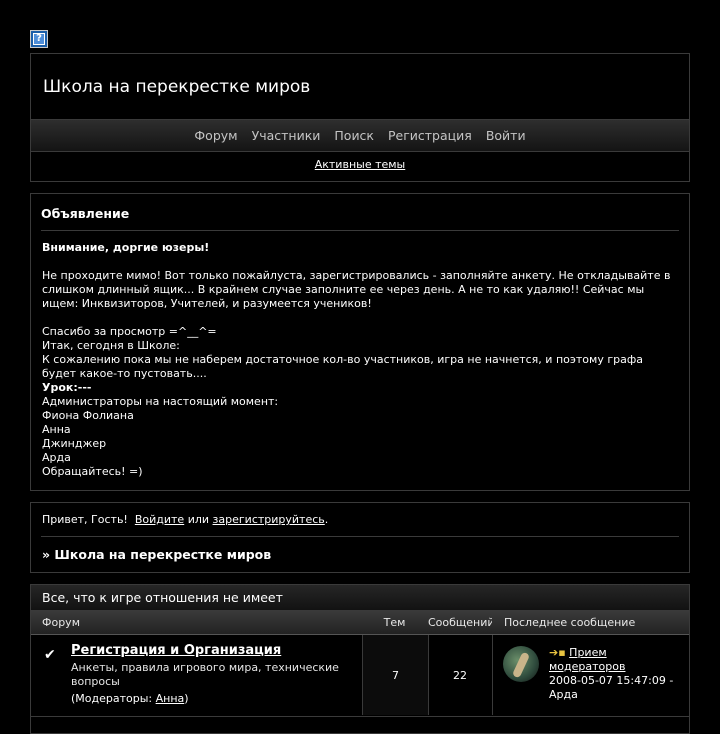  What do you see at coordinates (92, 471) in the screenshot?
I see `announcement-contact: Обращайтесь! =)` at bounding box center [92, 471].